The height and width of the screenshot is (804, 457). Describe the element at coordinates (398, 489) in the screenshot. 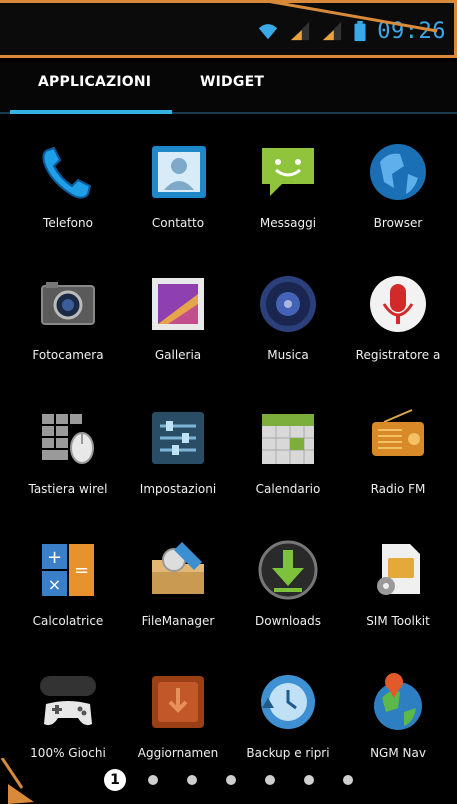

I see `app-label: Radio FM` at that location.